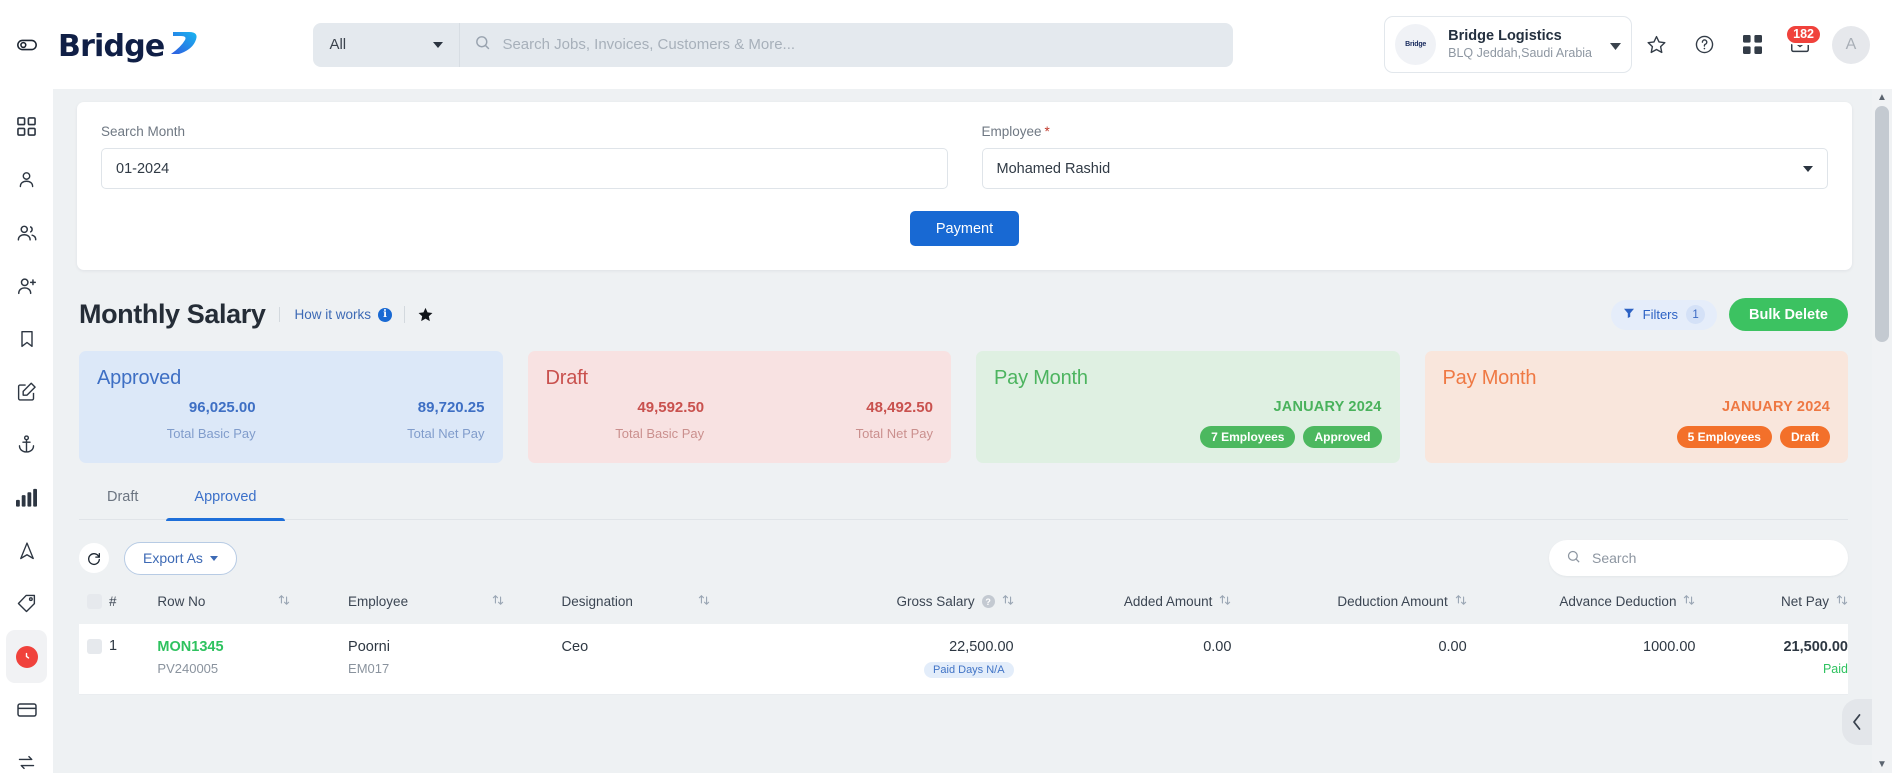 This screenshot has height=773, width=1892. What do you see at coordinates (122, 504) in the screenshot?
I see `tab-draft: Draft` at bounding box center [122, 504].